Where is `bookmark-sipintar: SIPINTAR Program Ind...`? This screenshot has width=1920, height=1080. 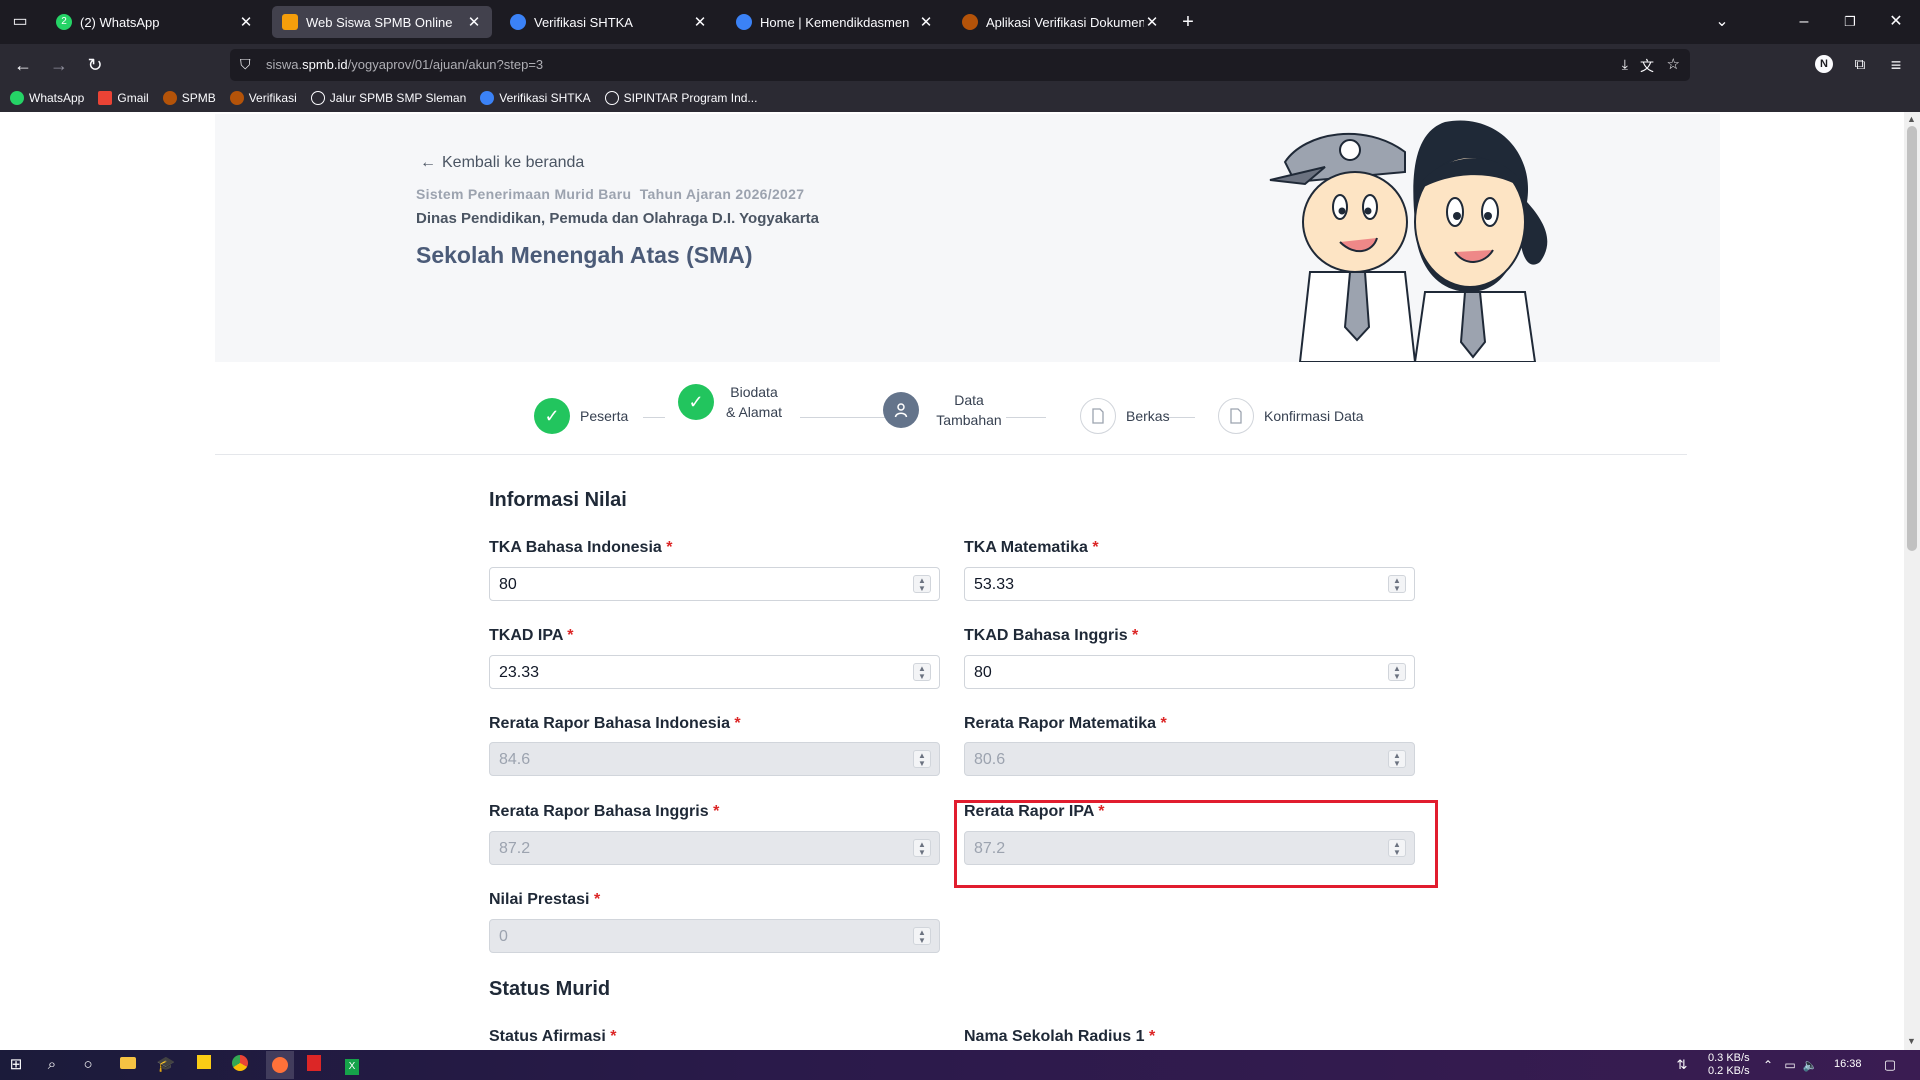
bookmark-sipintar: SIPINTAR Program Ind... is located at coordinates (680, 98).